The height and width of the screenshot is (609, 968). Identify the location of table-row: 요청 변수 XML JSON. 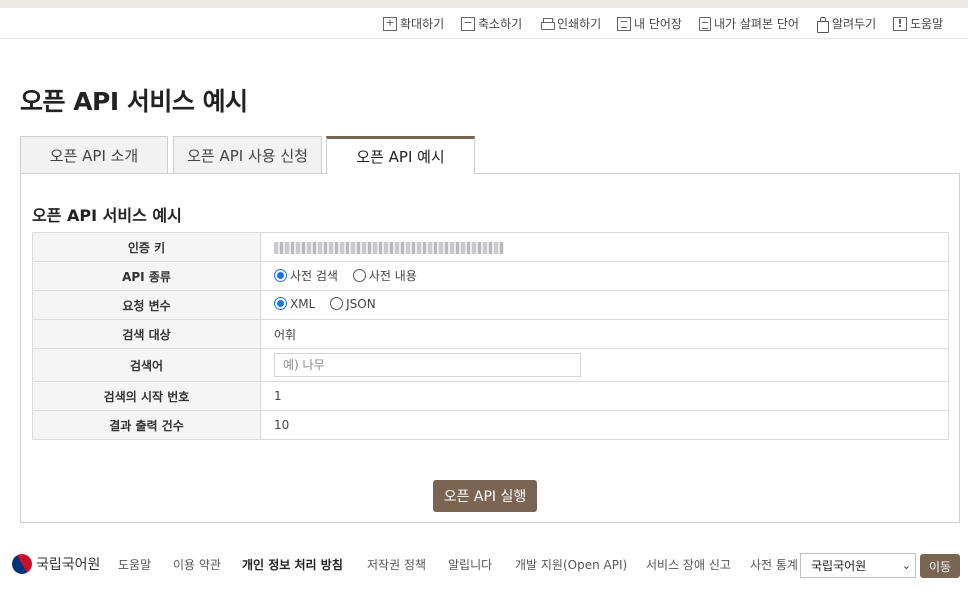
(490, 305).